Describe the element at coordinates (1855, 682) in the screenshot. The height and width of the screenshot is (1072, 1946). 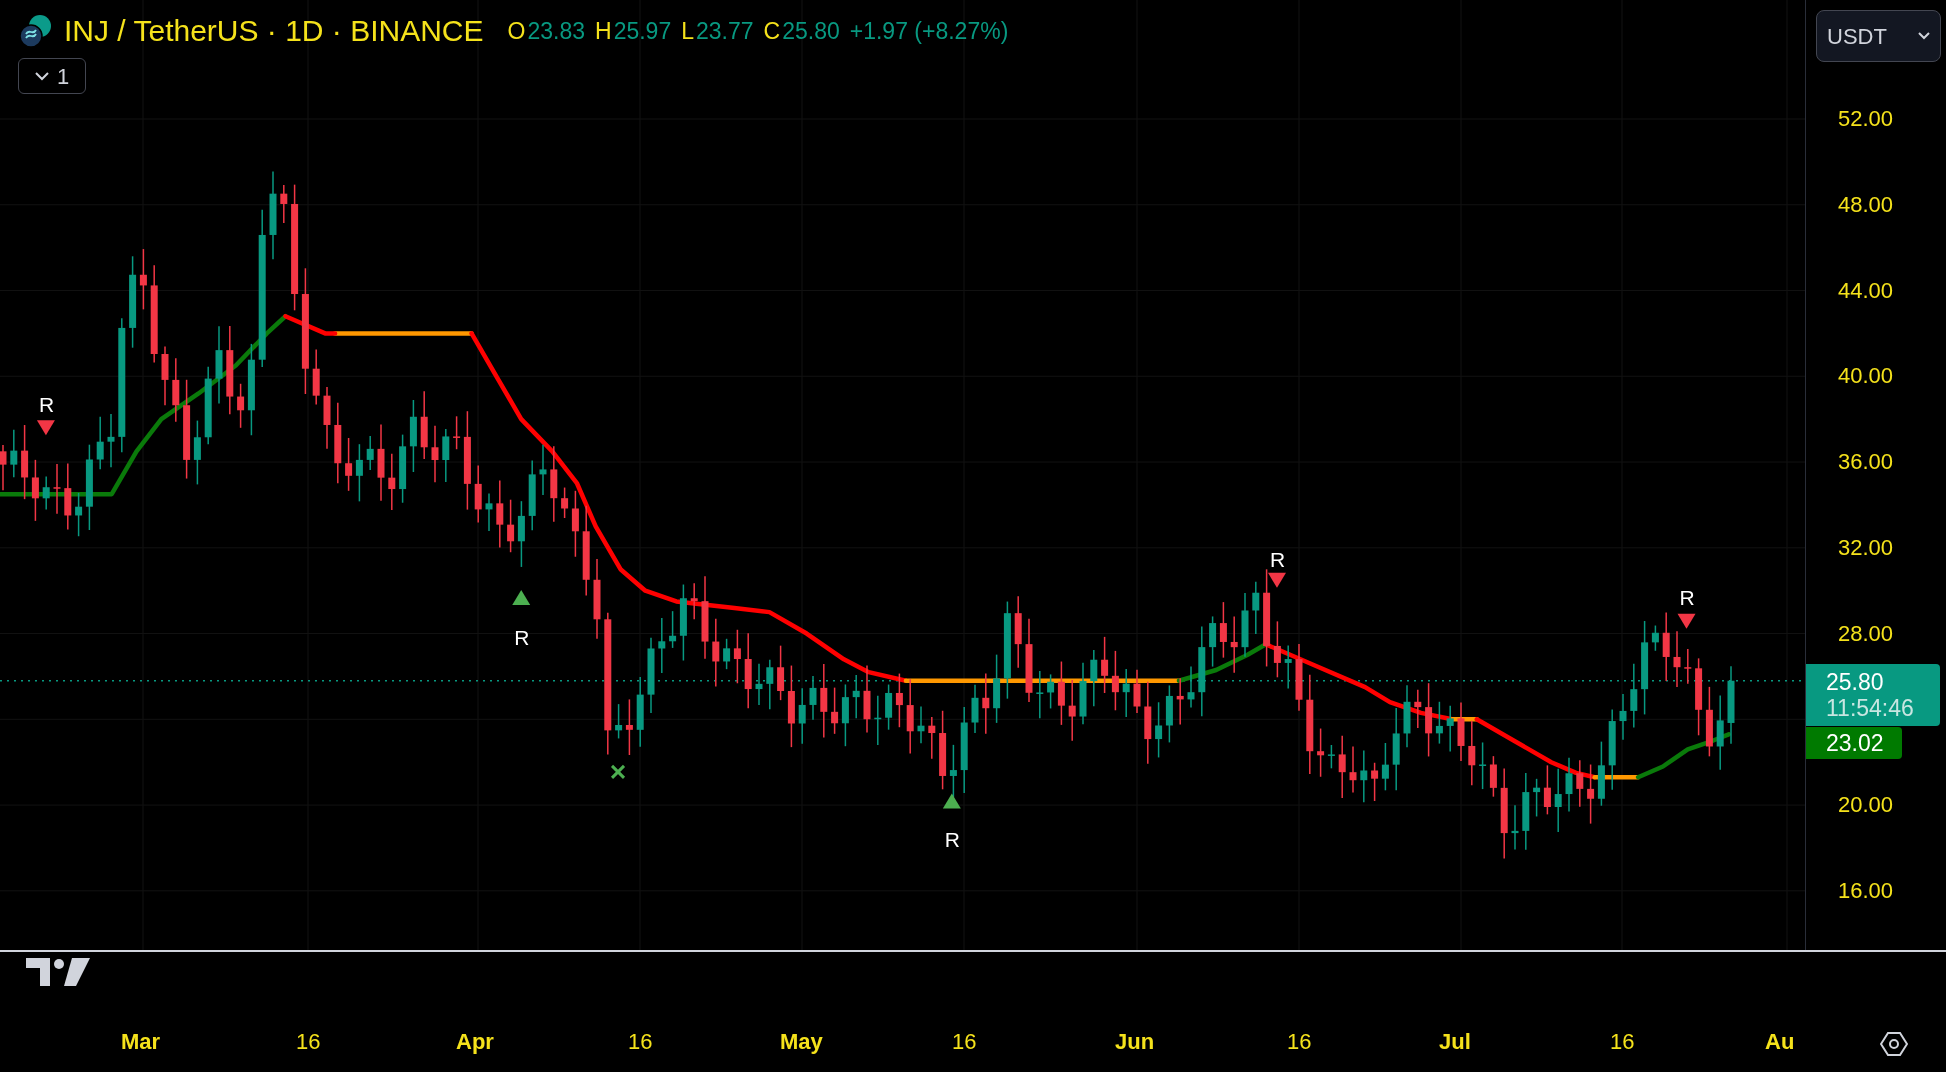
I see `last-price: 25.80` at that location.